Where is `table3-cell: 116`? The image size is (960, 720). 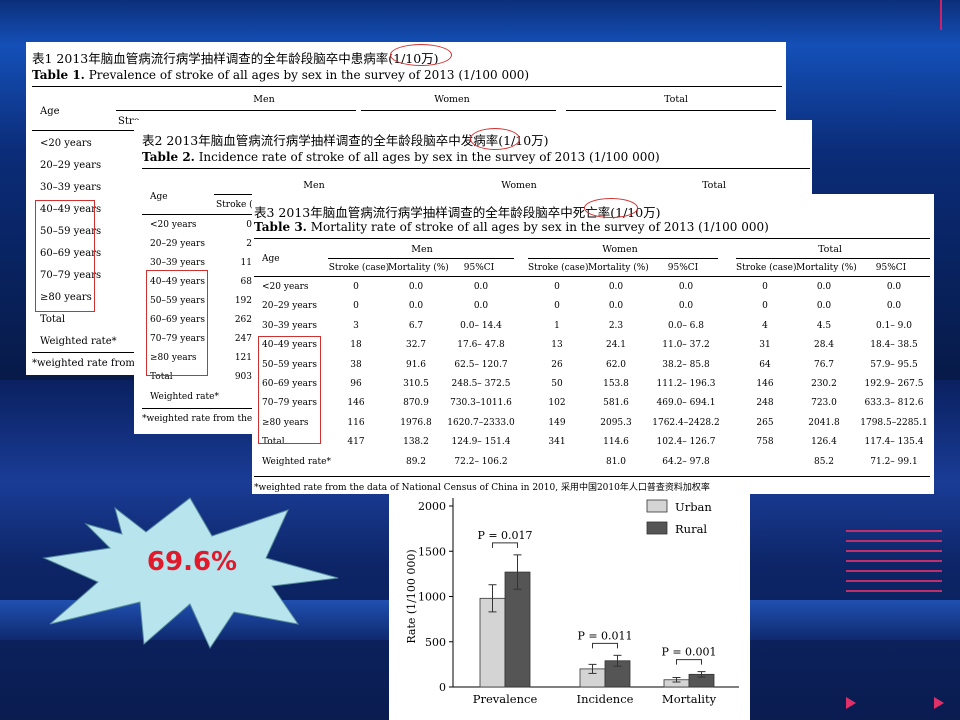 table3-cell: 116 is located at coordinates (356, 422).